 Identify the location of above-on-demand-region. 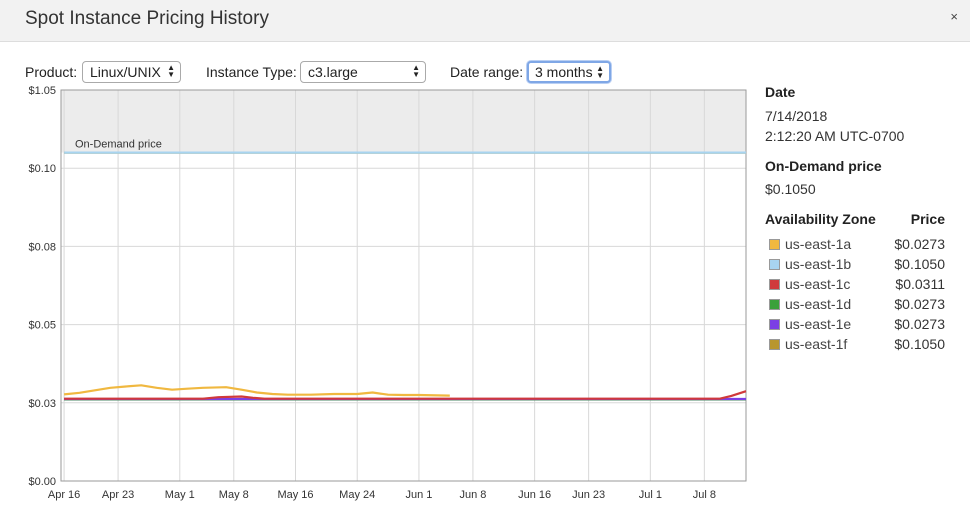
(403, 121).